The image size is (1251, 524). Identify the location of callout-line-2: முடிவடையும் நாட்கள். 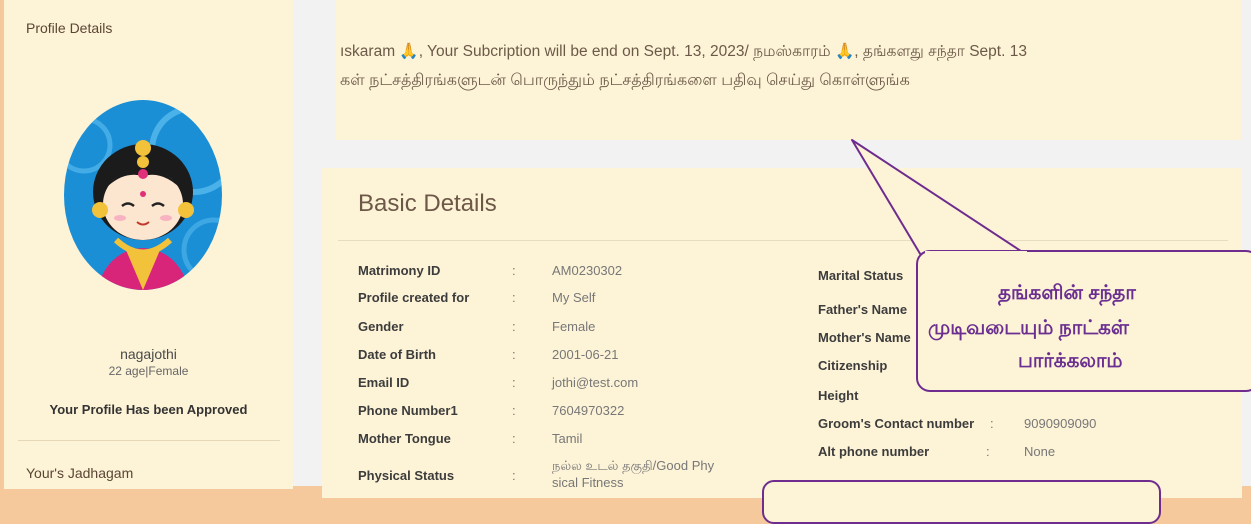
(1028, 328).